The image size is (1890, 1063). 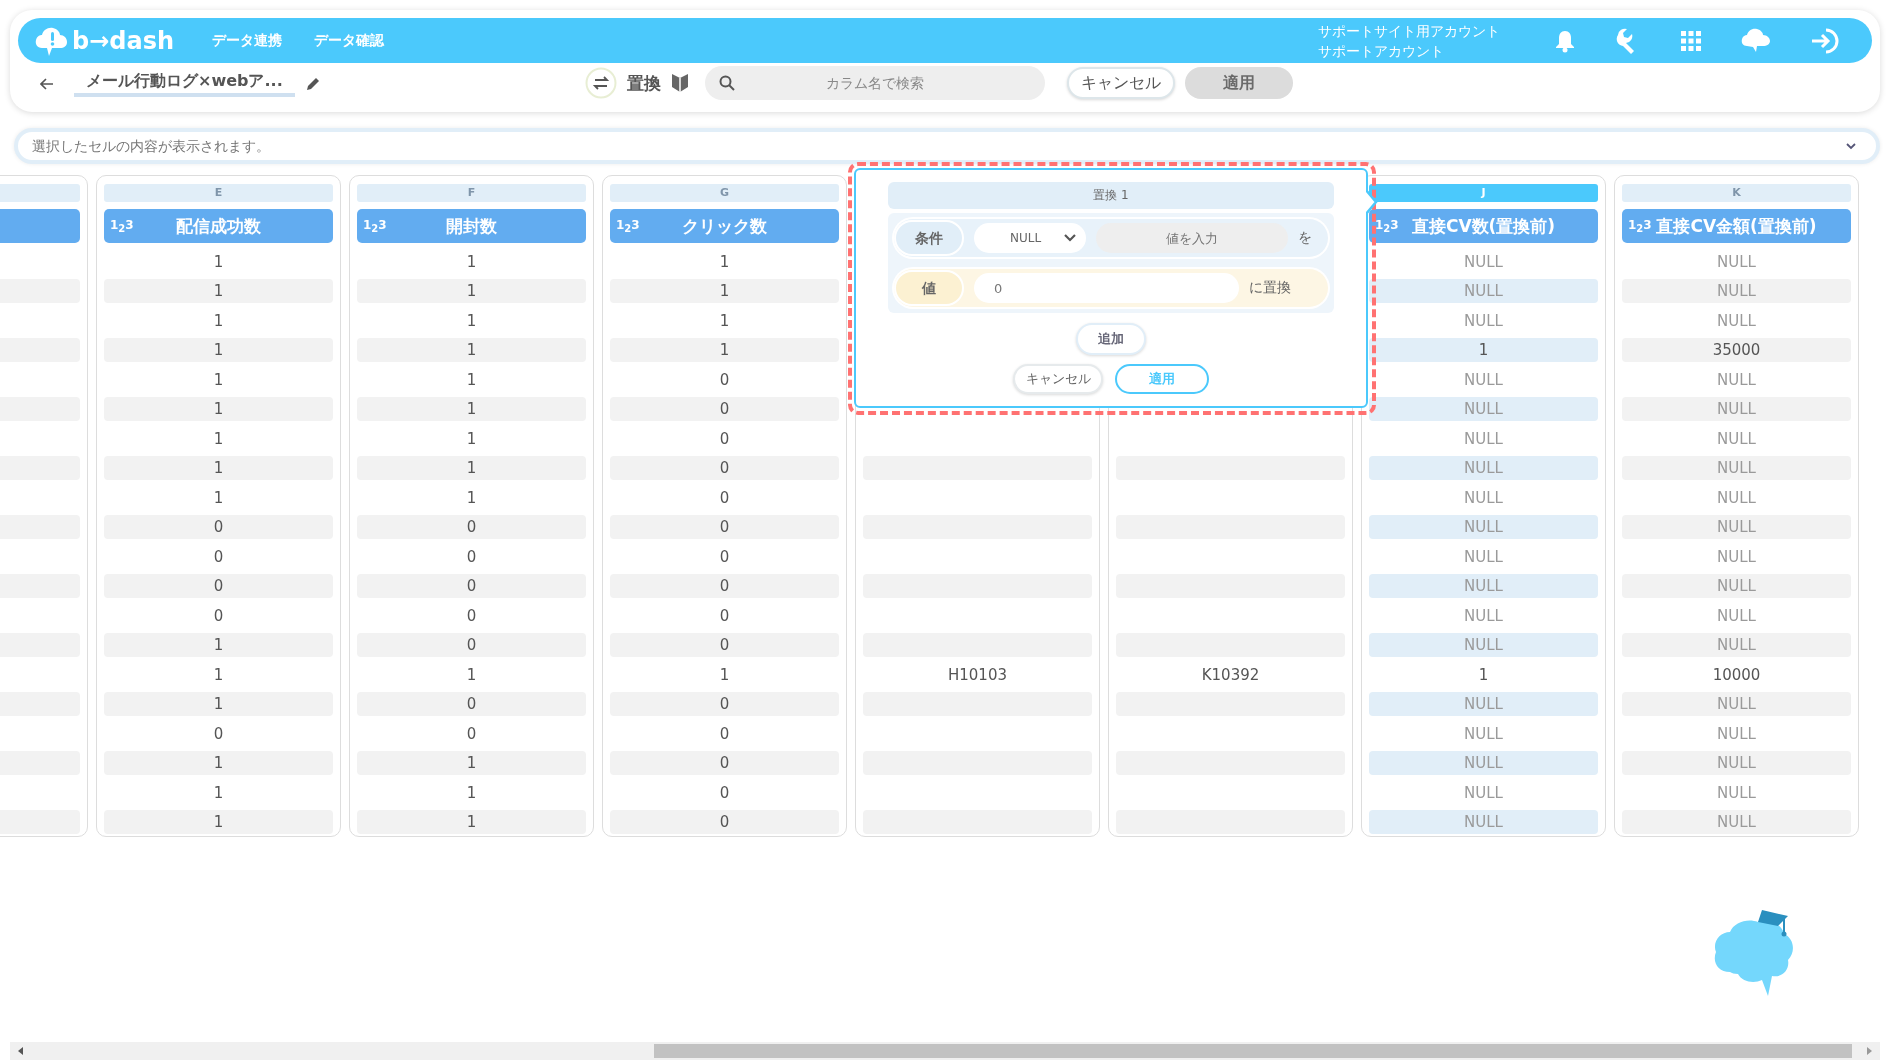 What do you see at coordinates (1111, 339) in the screenshot?
I see `add-button: 追加` at bounding box center [1111, 339].